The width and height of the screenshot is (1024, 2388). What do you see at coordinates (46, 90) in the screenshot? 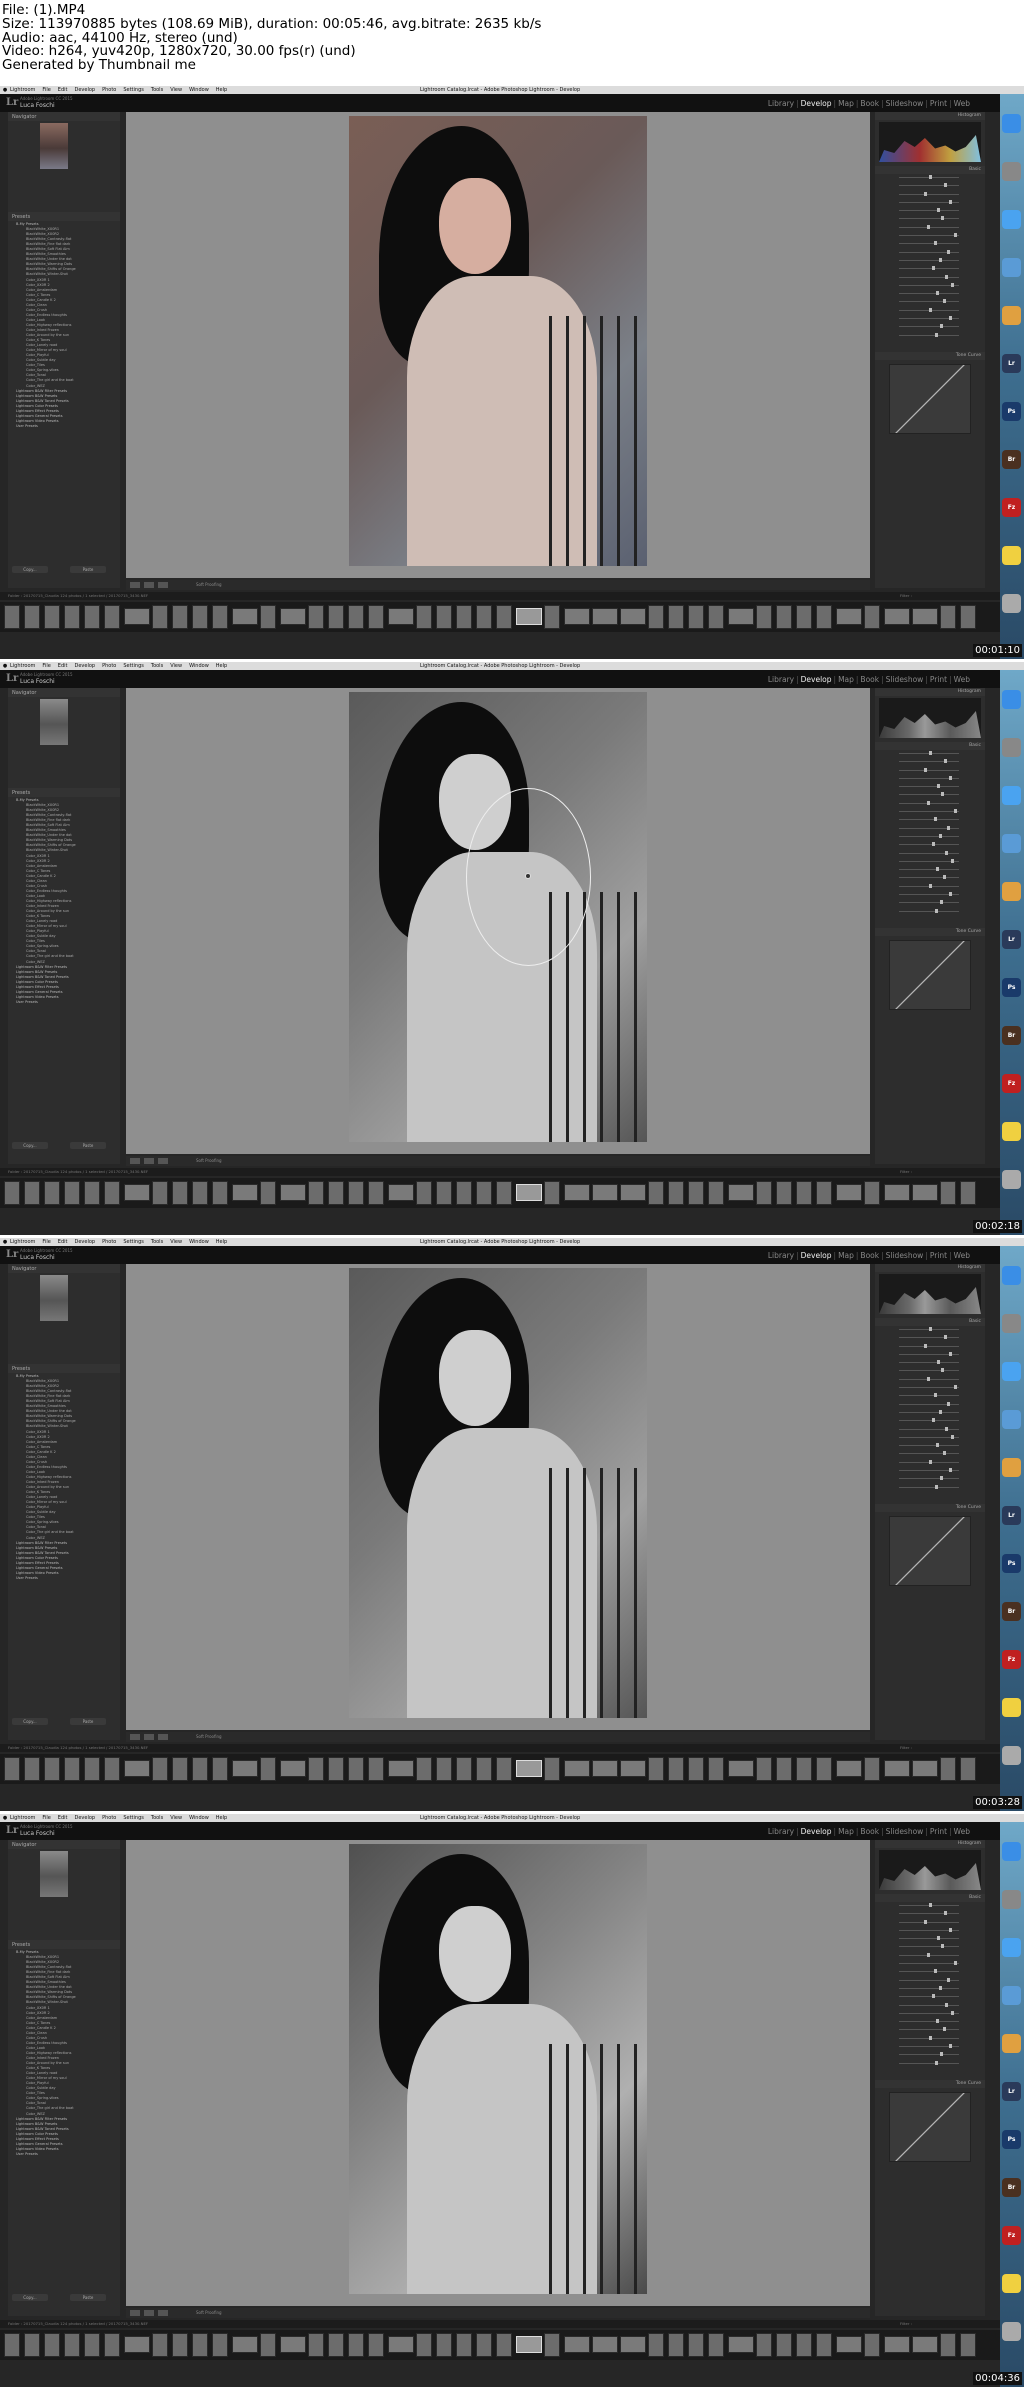
I see `menu-item: File` at bounding box center [46, 90].